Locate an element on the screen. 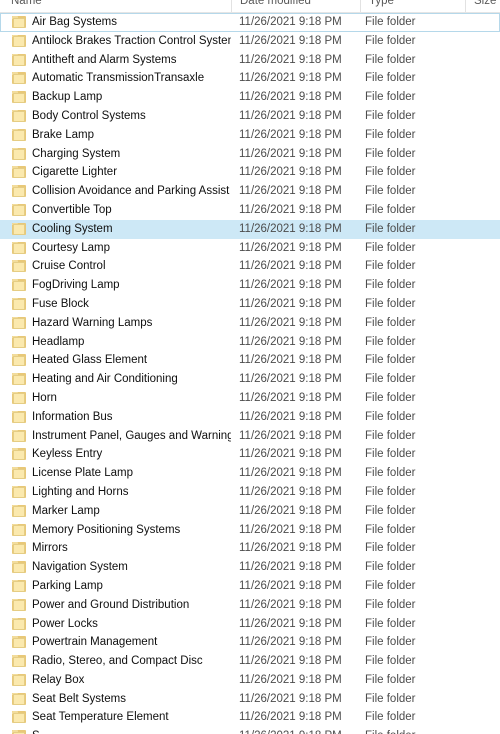 The height and width of the screenshot is (734, 500). file-name-cell: Horn is located at coordinates (44, 397).